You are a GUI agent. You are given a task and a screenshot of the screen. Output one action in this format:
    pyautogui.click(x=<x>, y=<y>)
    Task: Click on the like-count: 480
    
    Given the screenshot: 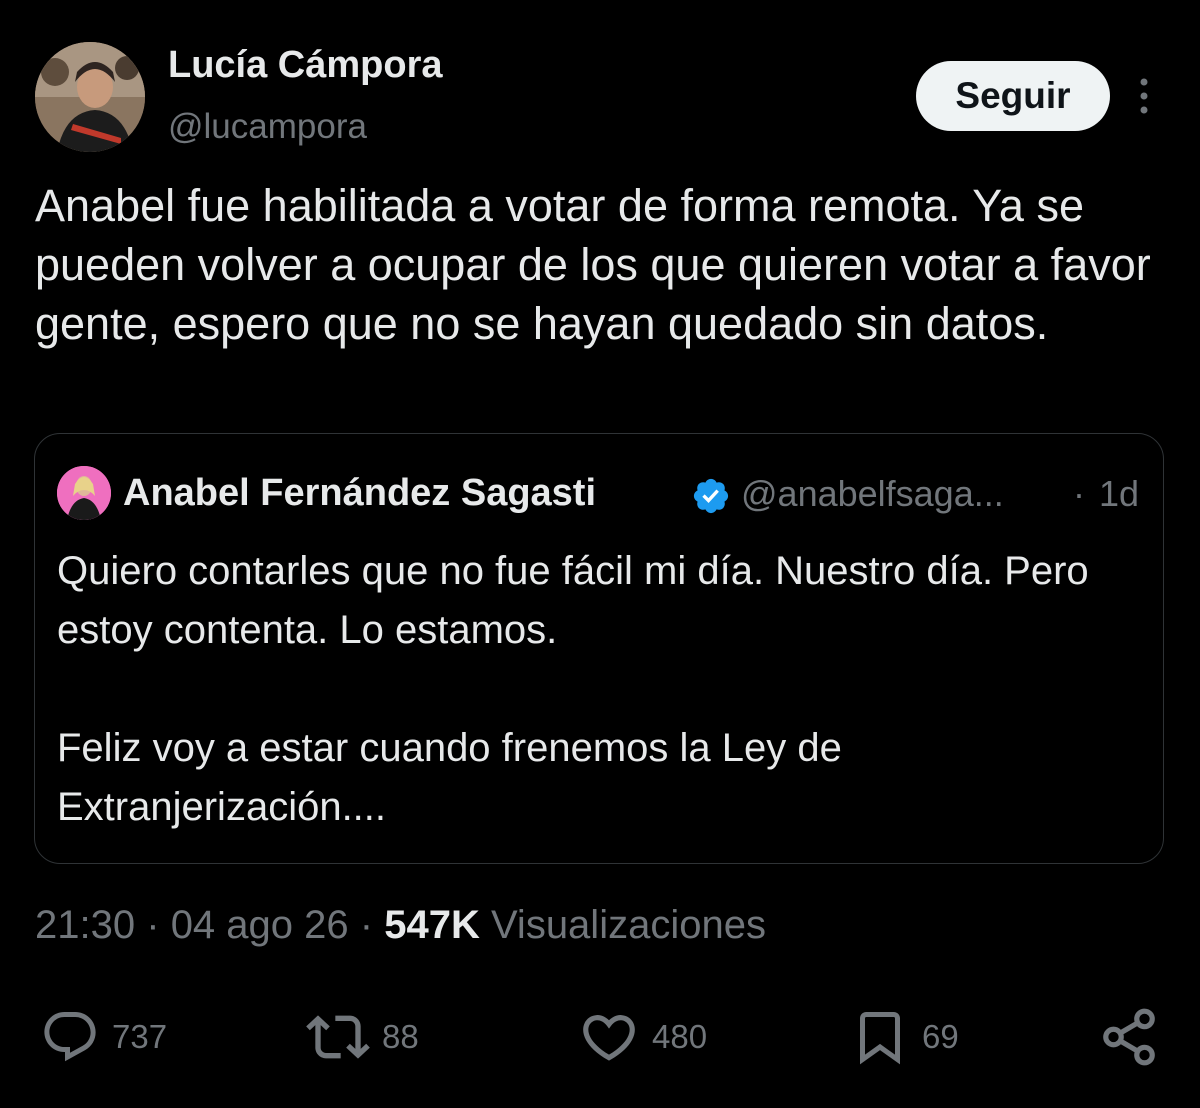 What is the action you would take?
    pyautogui.click(x=680, y=1036)
    